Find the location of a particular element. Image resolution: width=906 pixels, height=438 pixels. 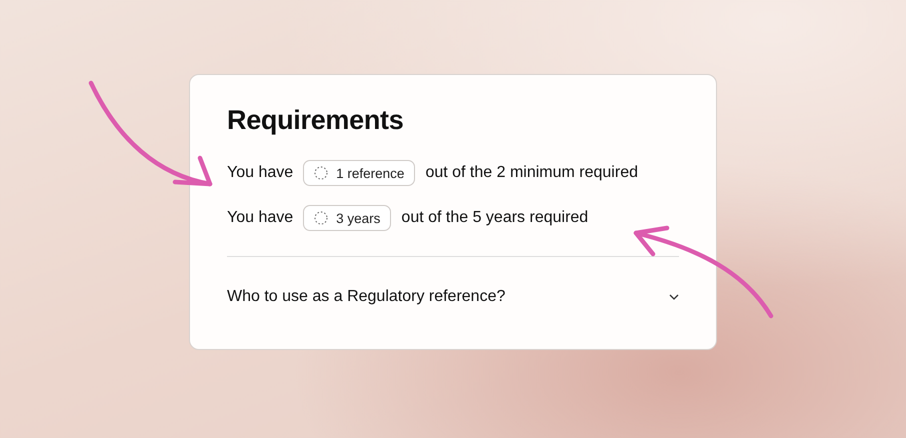

accordion-header: Who to use as a Regulatory reference? is located at coordinates (453, 297).